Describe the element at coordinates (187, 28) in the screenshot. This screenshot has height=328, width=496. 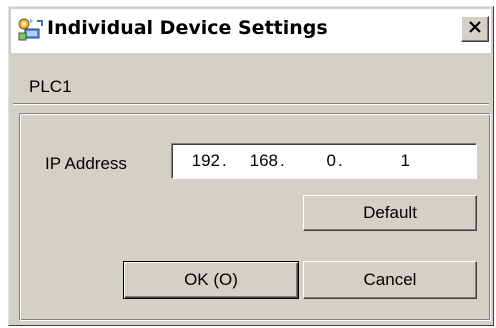
I see `window-title: Individual Device Settings` at that location.